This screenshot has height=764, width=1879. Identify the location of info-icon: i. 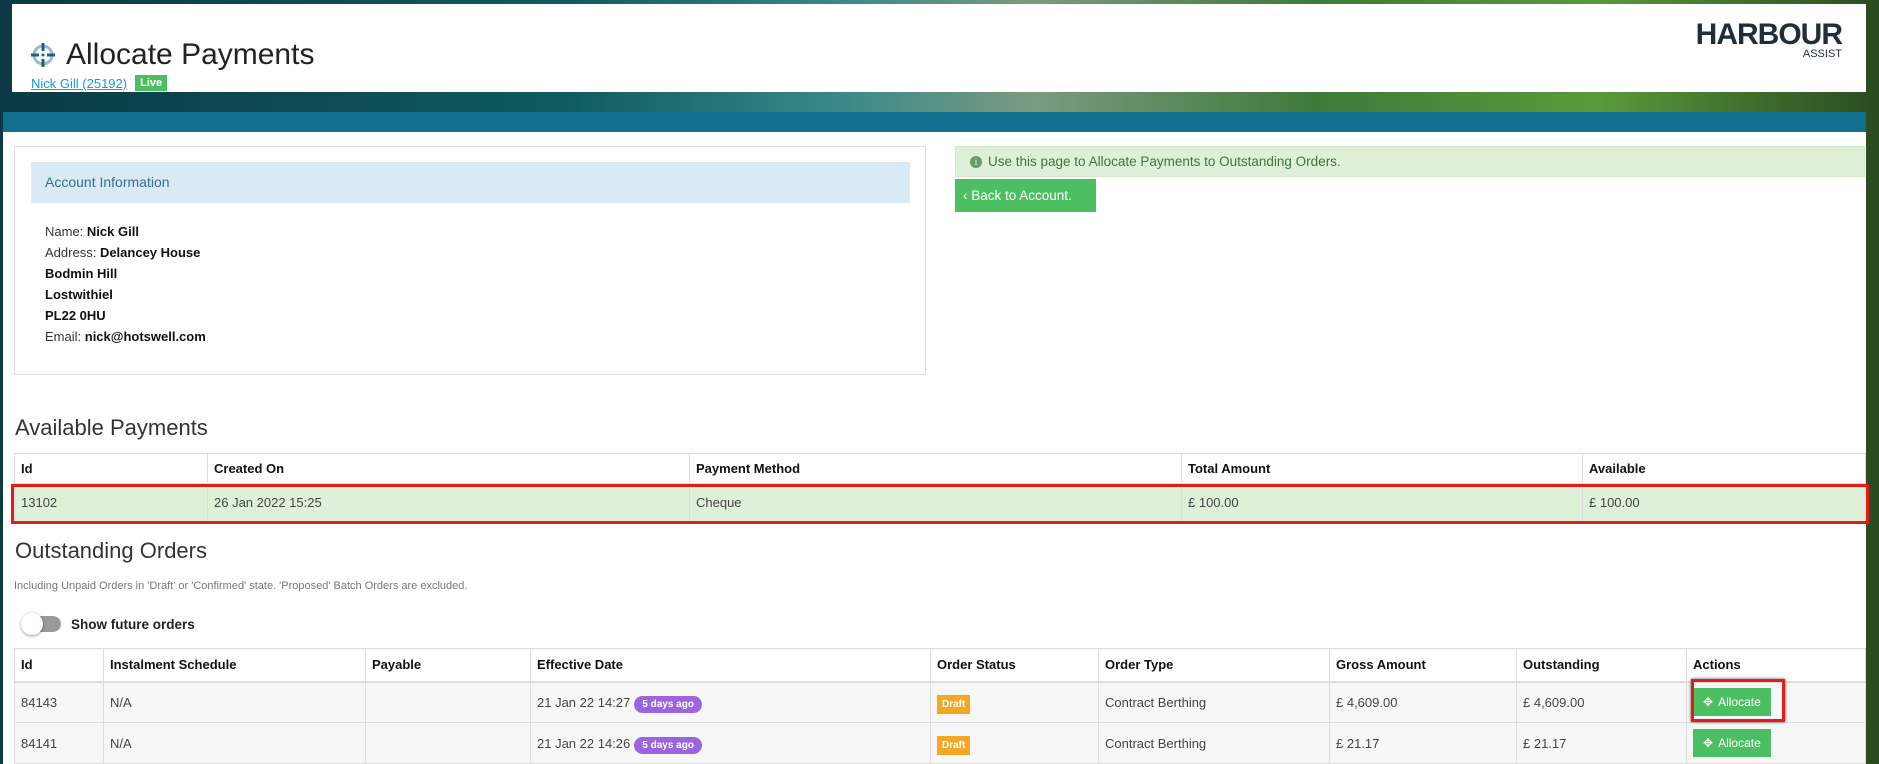
(976, 161).